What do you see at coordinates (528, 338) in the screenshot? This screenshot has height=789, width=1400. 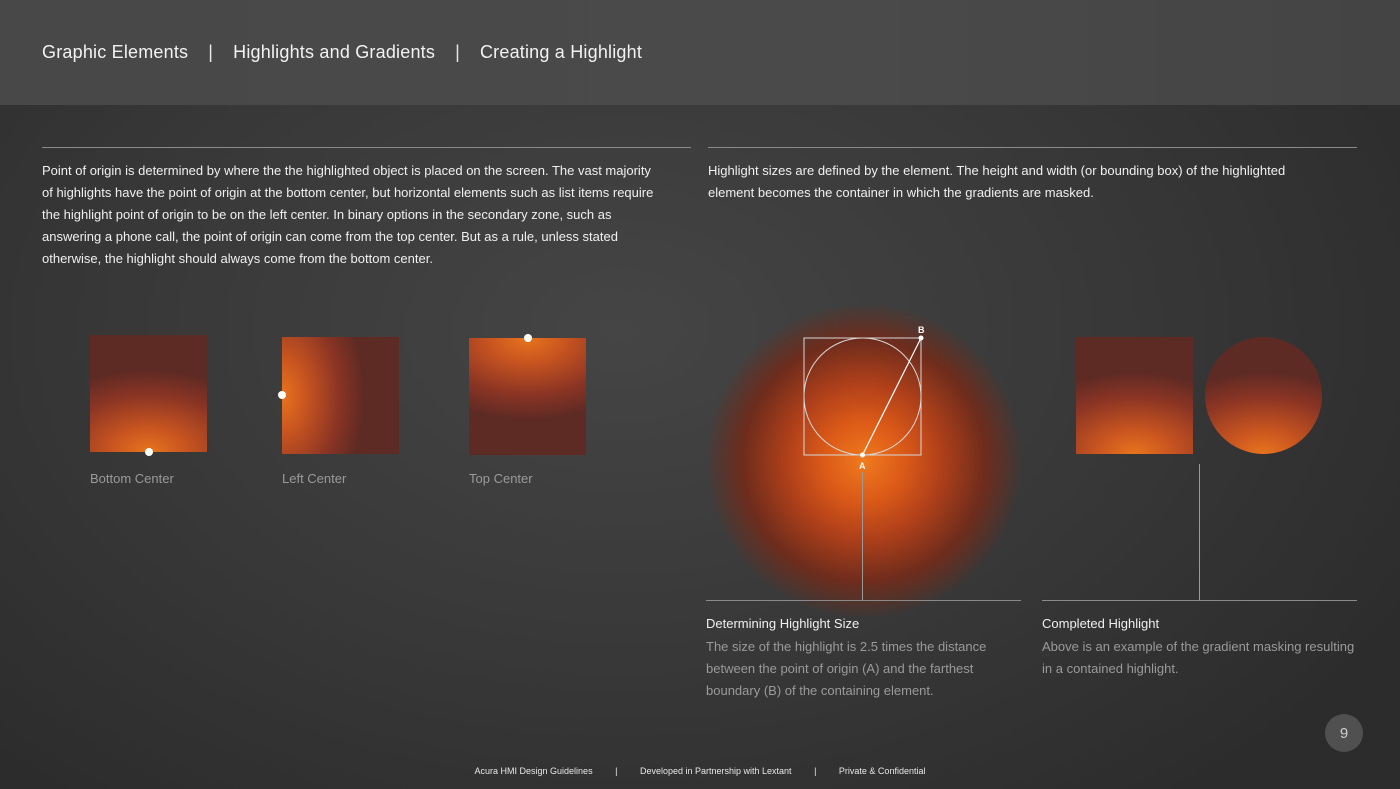 I see `origin-dot-top` at bounding box center [528, 338].